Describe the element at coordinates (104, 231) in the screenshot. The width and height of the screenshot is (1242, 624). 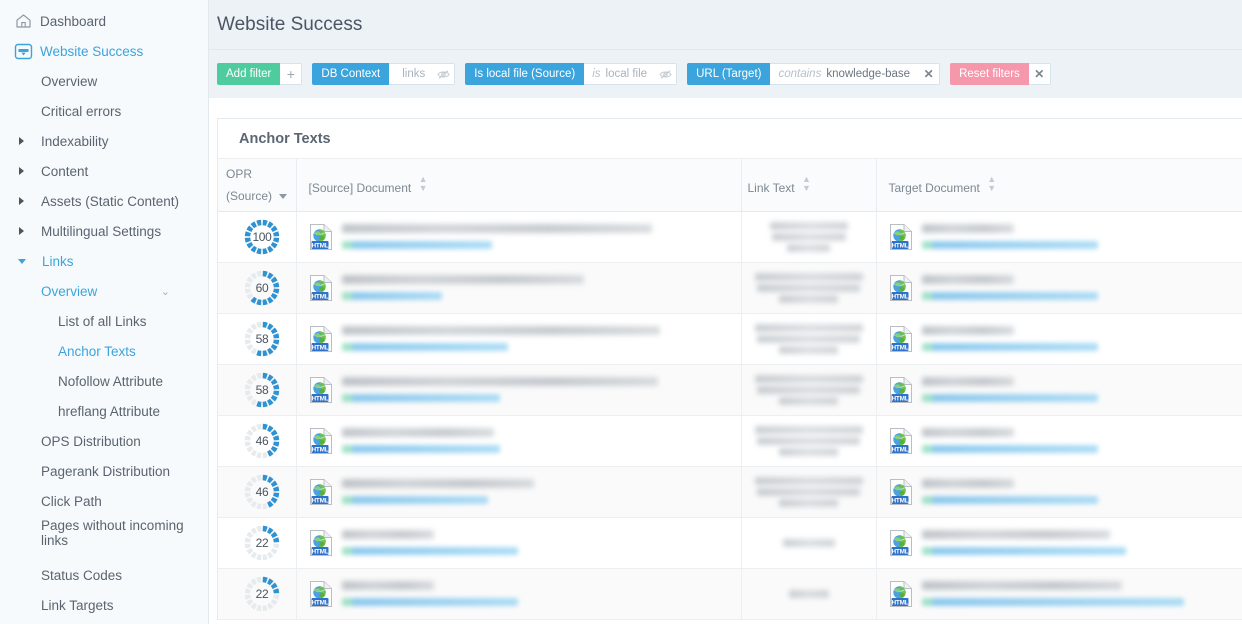
I see `sidebar-item-multilingual-settings: Multilingual Settings` at that location.